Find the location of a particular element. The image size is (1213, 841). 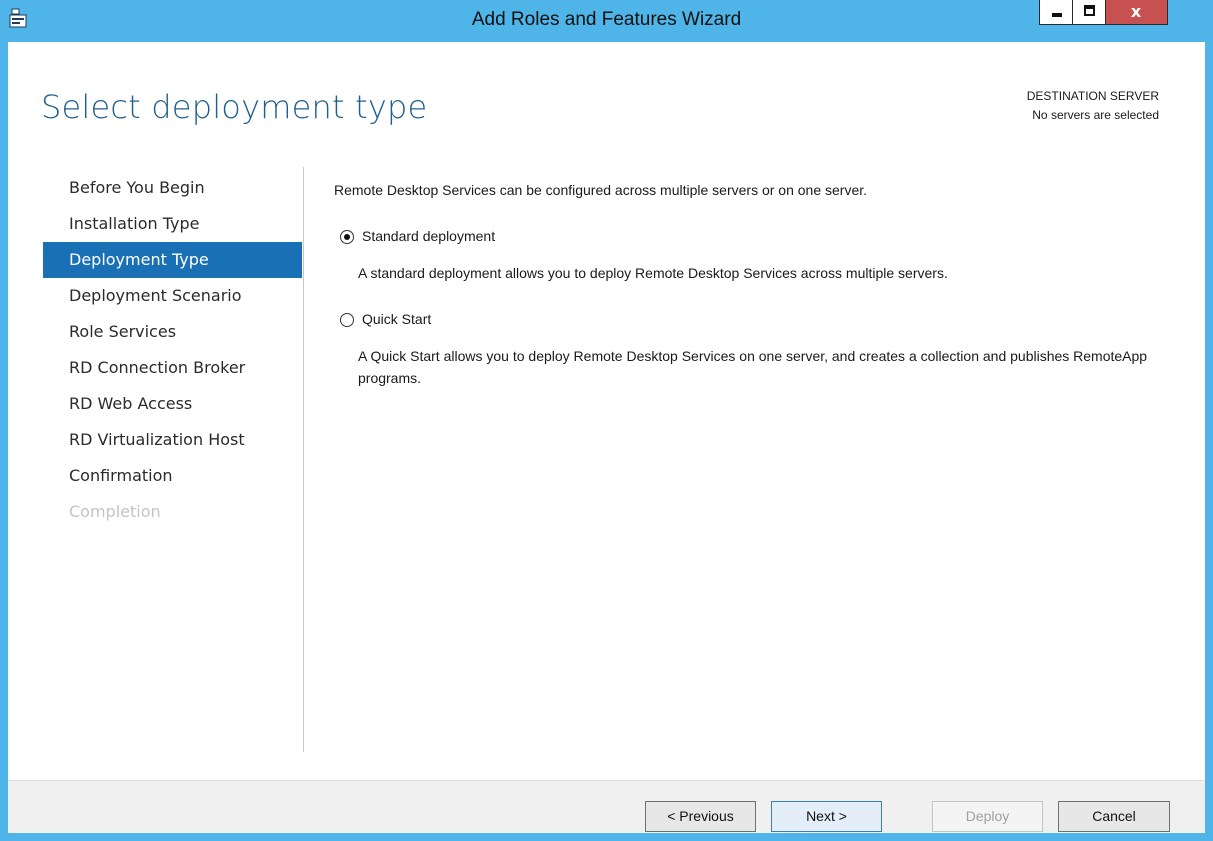

minimize-icon is located at coordinates (1057, 15).